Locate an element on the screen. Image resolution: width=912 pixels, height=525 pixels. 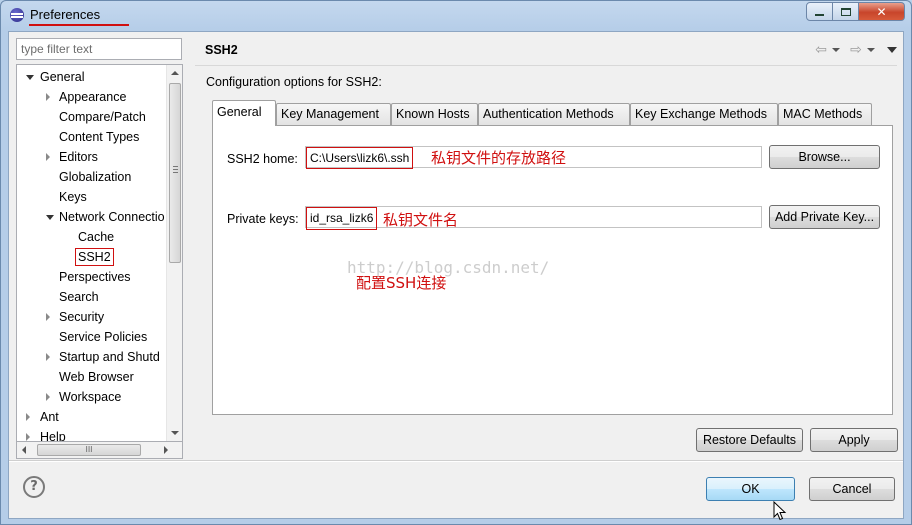
tab-authentication-methods: Authentication Methods is located at coordinates (554, 114).